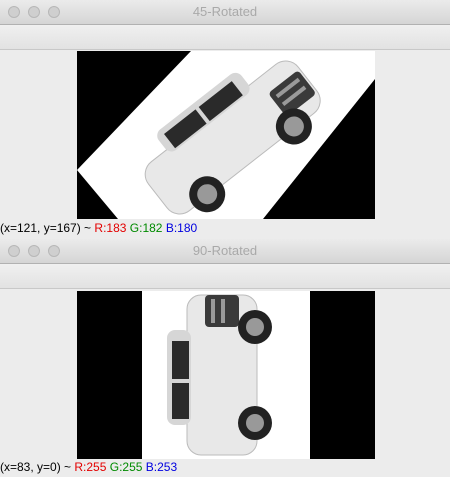 Image resolution: width=450 pixels, height=477 pixels. What do you see at coordinates (181, 228) in the screenshot?
I see `blue-value: B:180` at bounding box center [181, 228].